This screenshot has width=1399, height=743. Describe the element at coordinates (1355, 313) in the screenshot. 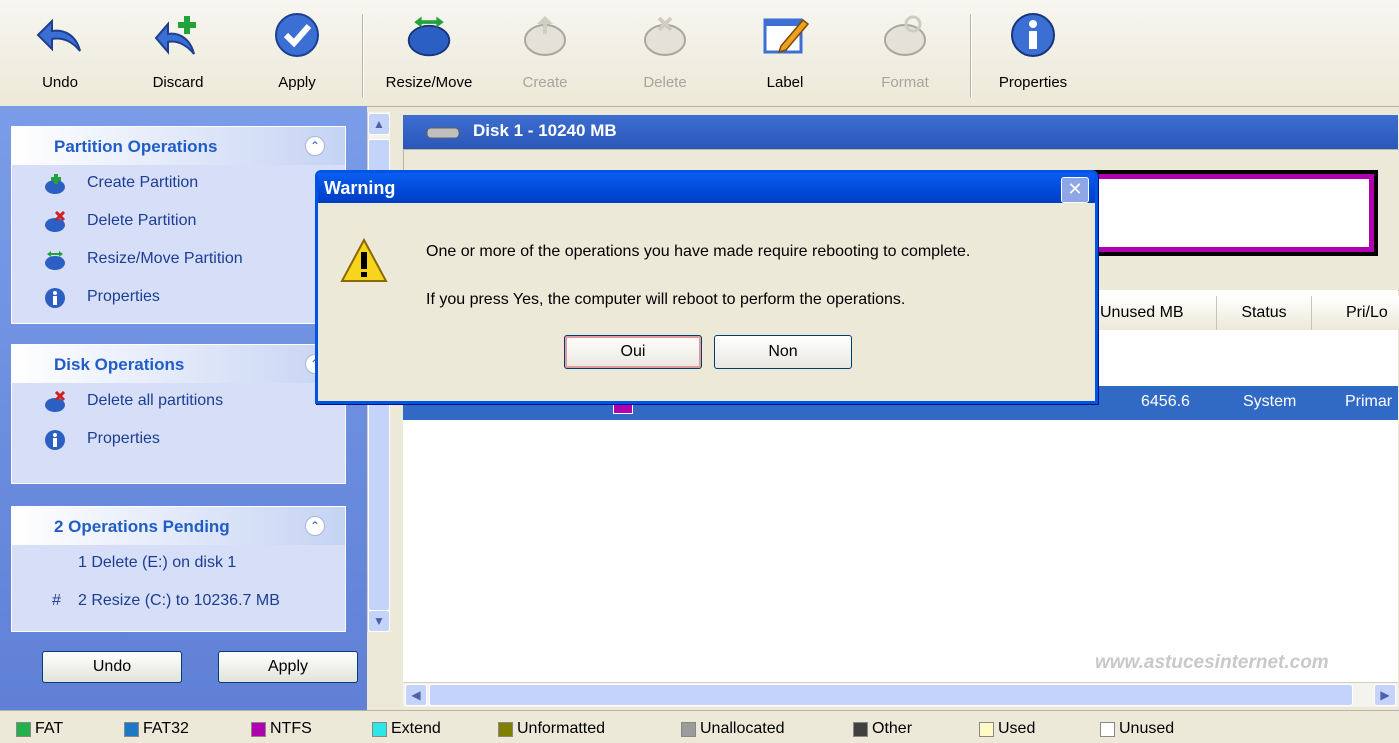

I see `column-header-type: Pri/Lo` at that location.